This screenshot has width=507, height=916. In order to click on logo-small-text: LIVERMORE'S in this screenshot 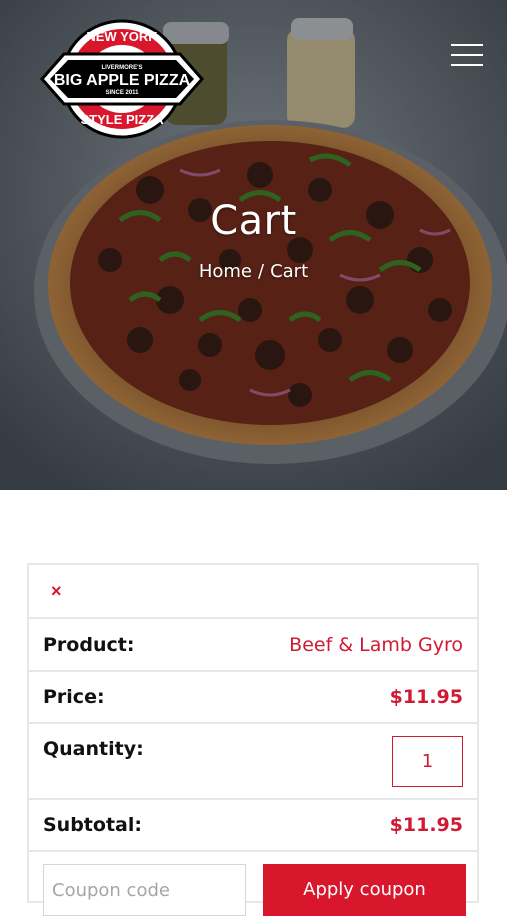, I will do `click(121, 68)`.